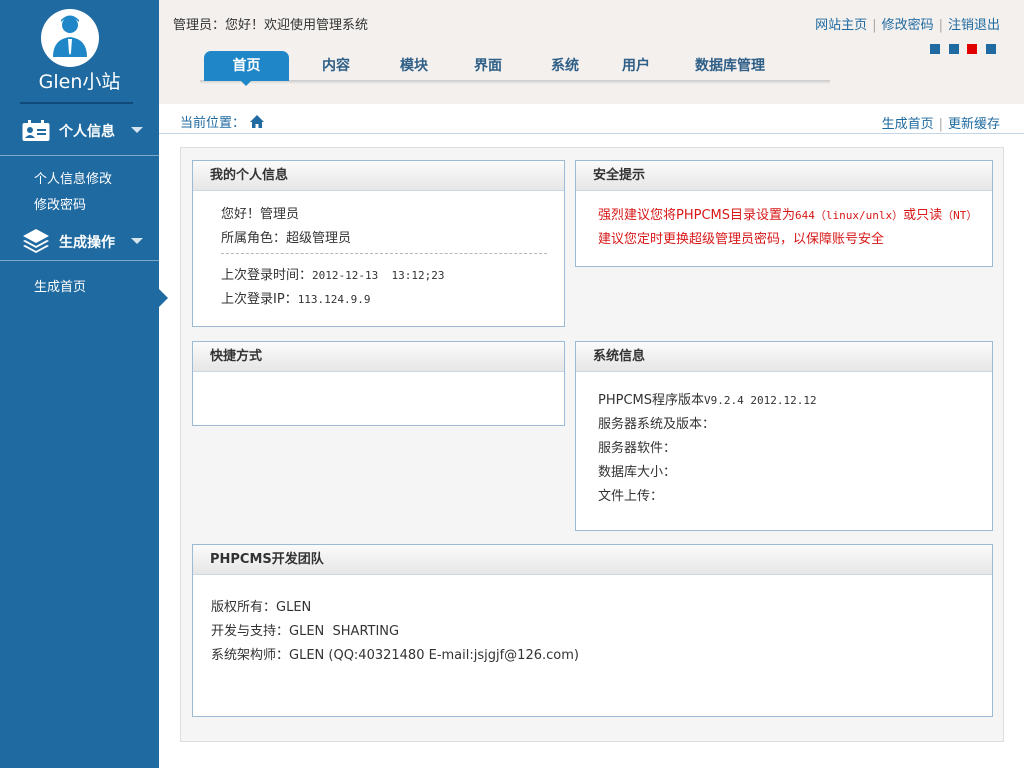 The height and width of the screenshot is (768, 1024). Describe the element at coordinates (591, 133) in the screenshot. I see `breadcrumb-divider` at that location.